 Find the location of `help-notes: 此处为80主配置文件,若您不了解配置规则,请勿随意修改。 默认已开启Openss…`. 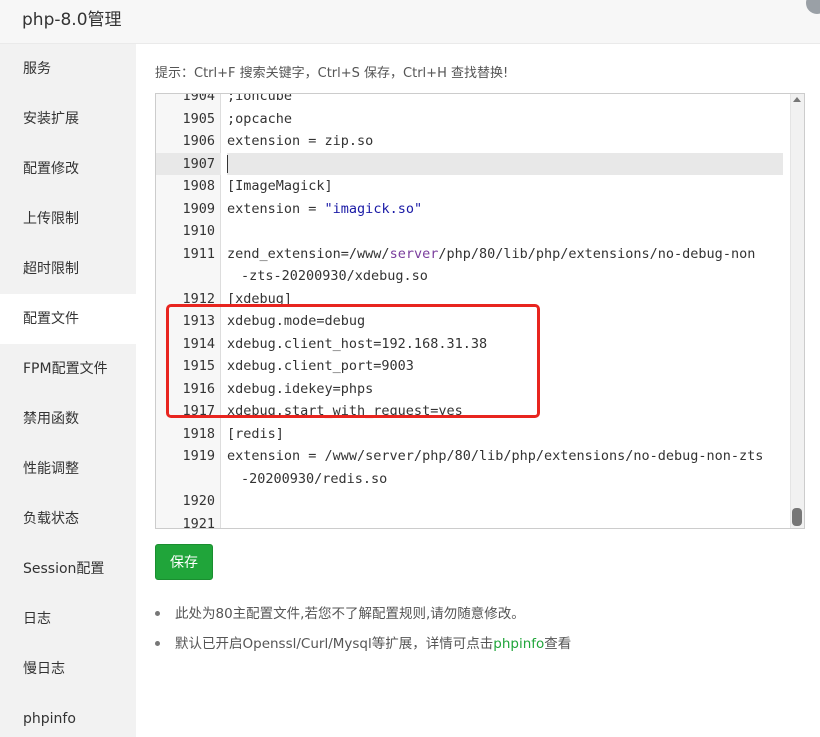

help-notes: 此处为80主配置文件,若您不了解配置规则,请勿随意修改。 默认已开启Openss… is located at coordinates (363, 634).